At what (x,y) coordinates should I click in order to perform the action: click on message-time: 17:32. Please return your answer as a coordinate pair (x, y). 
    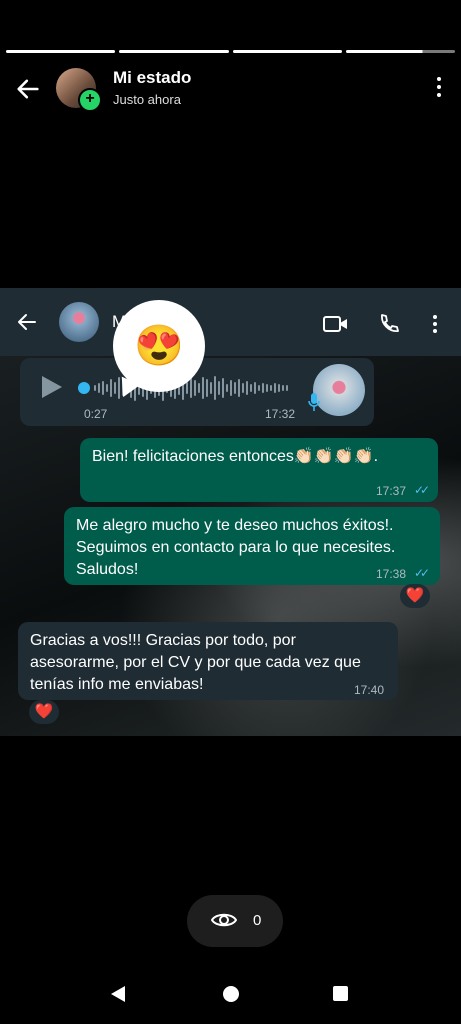
    Looking at the image, I should click on (280, 414).